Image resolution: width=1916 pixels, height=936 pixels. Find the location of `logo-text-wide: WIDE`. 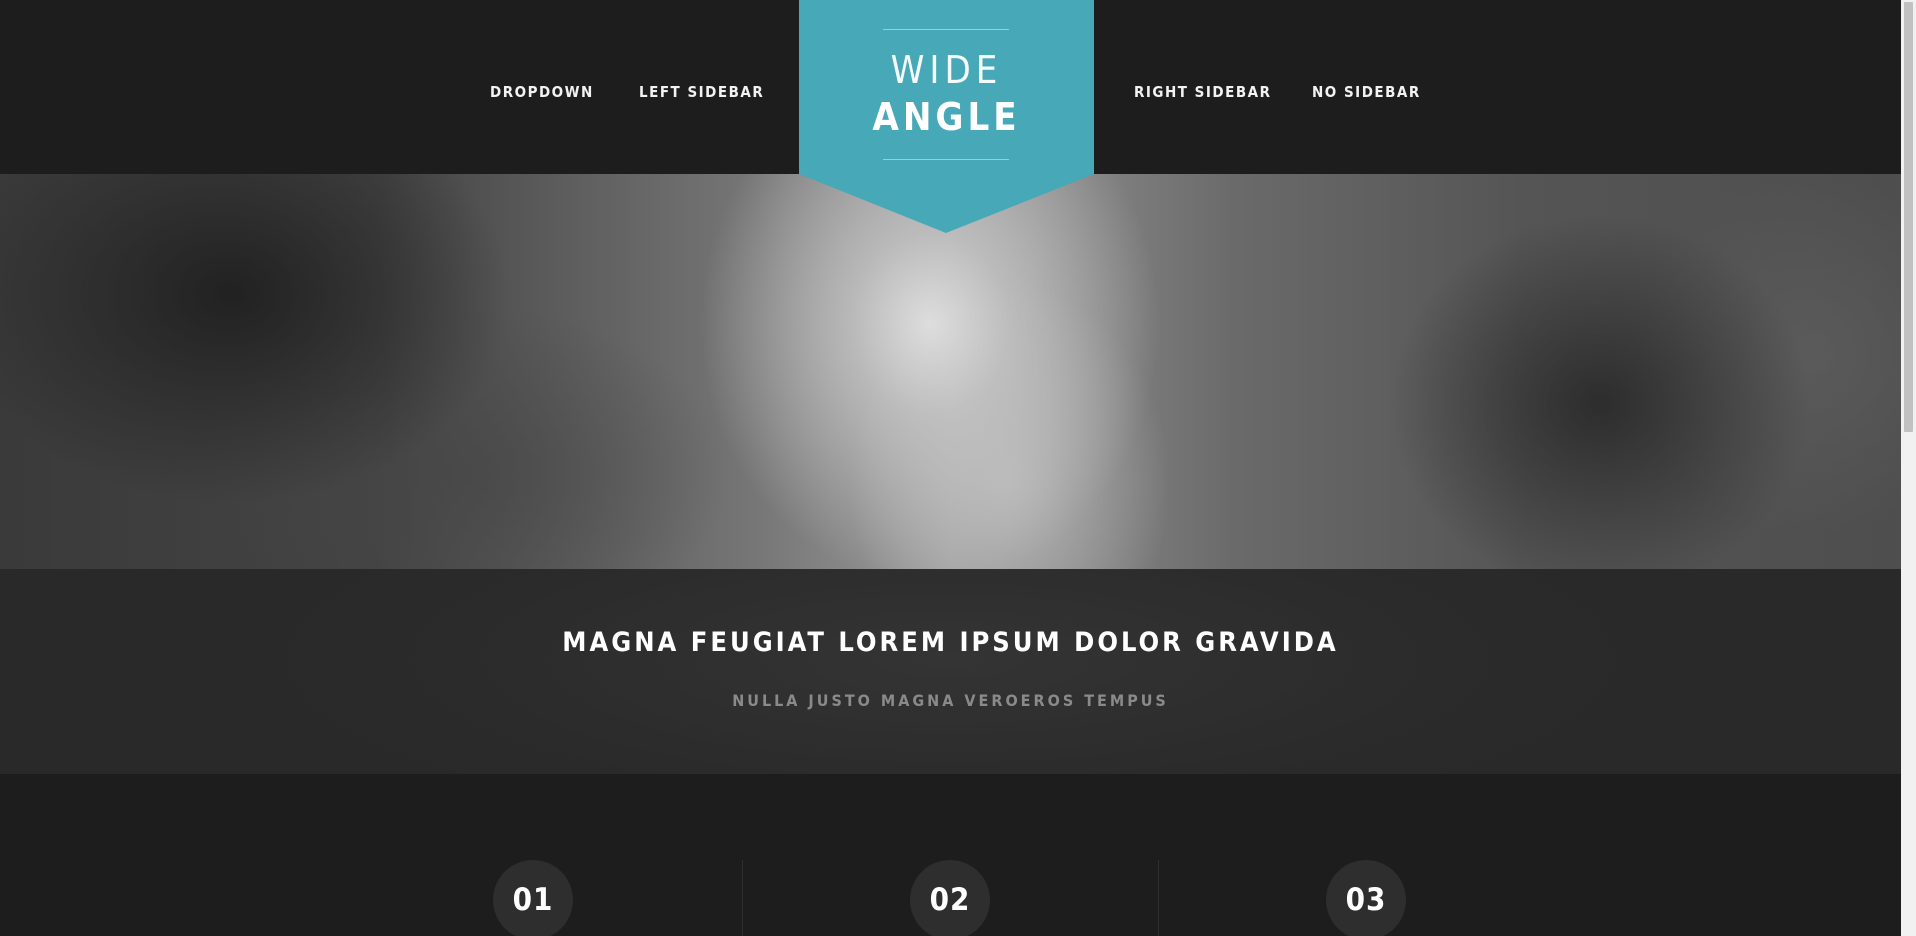

logo-text-wide: WIDE is located at coordinates (946, 70).